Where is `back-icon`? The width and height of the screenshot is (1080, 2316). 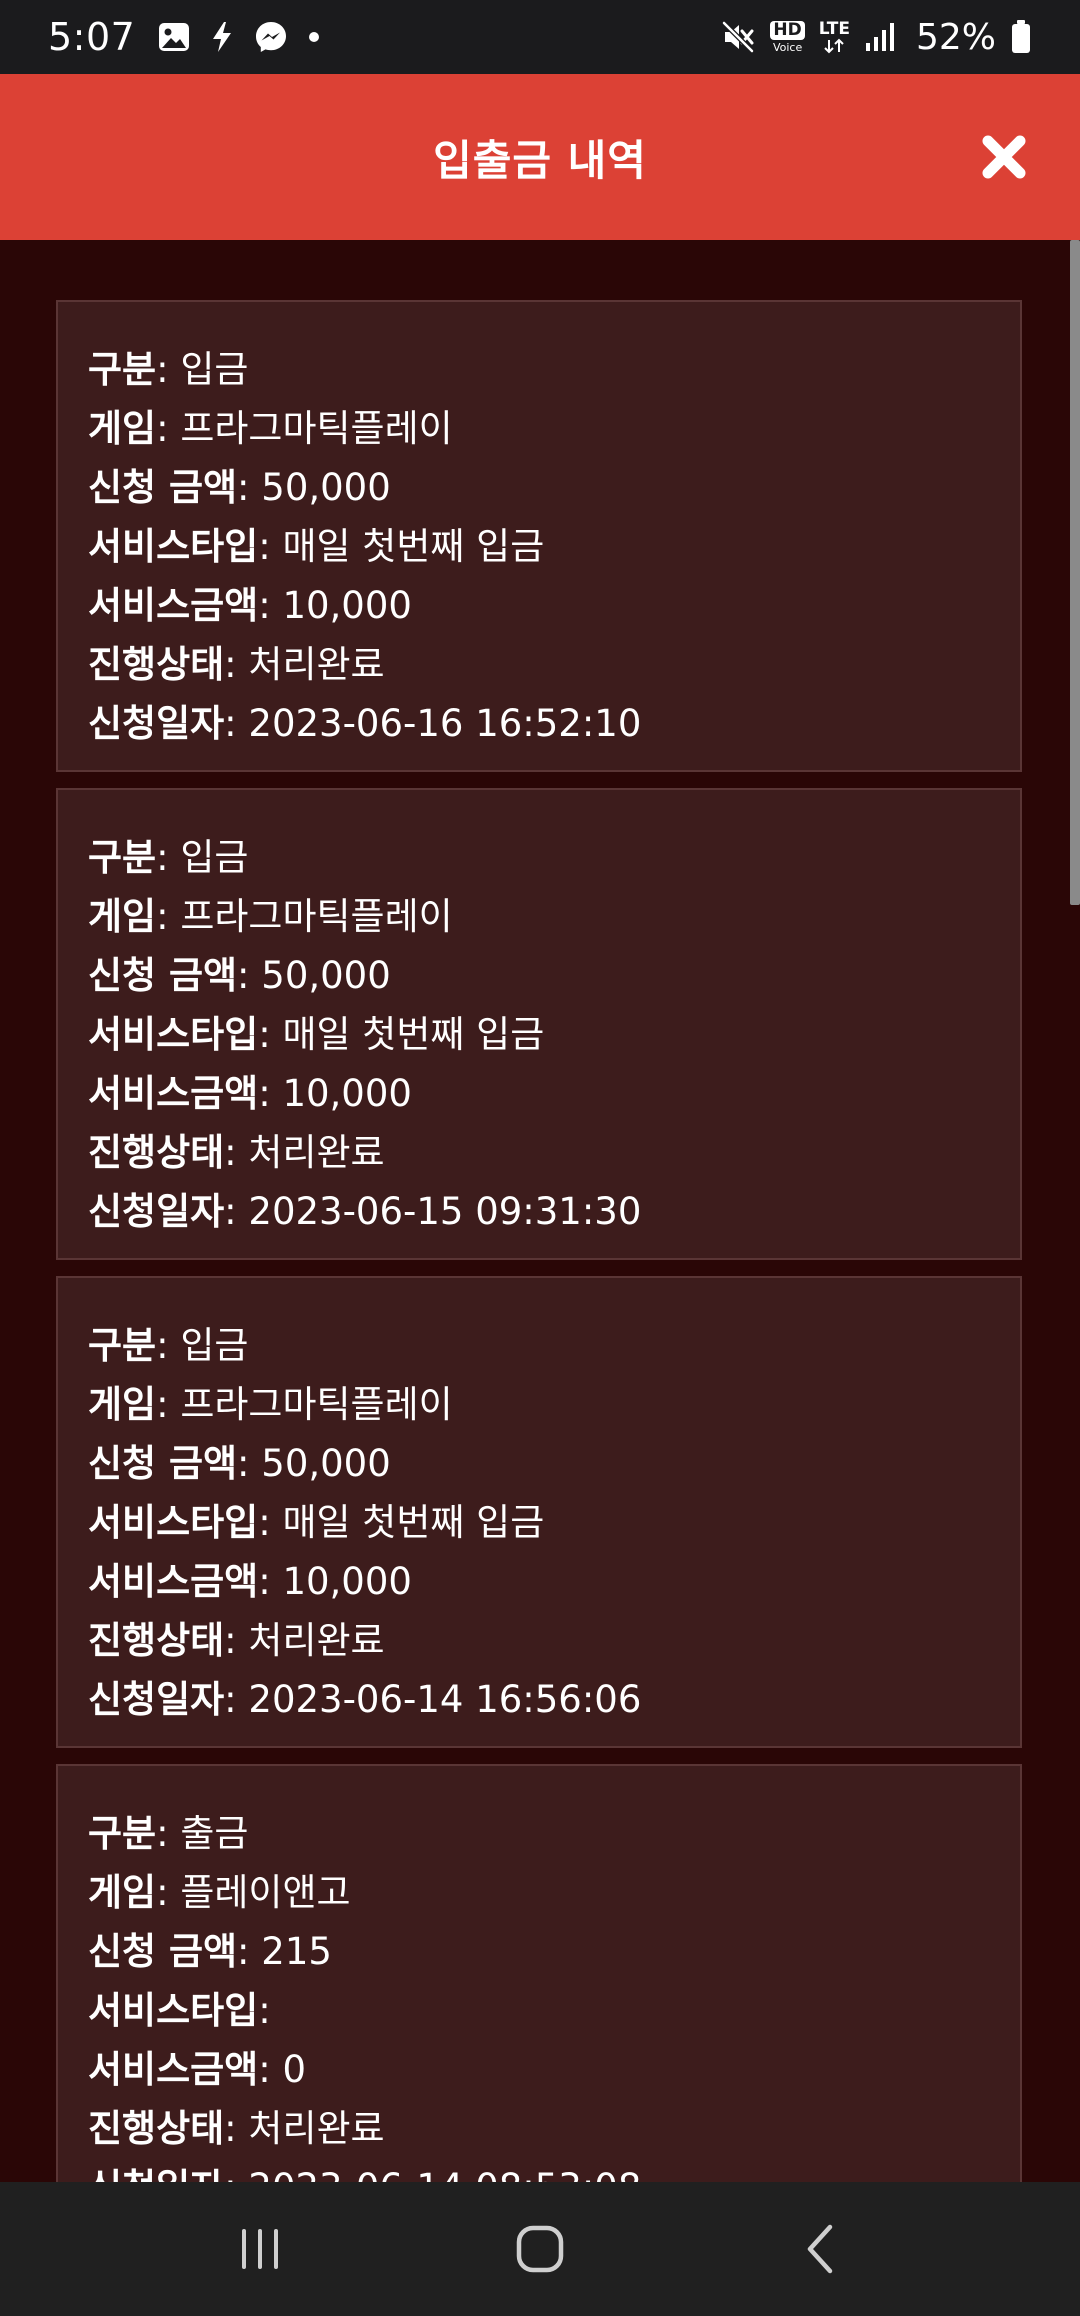 back-icon is located at coordinates (820, 2249).